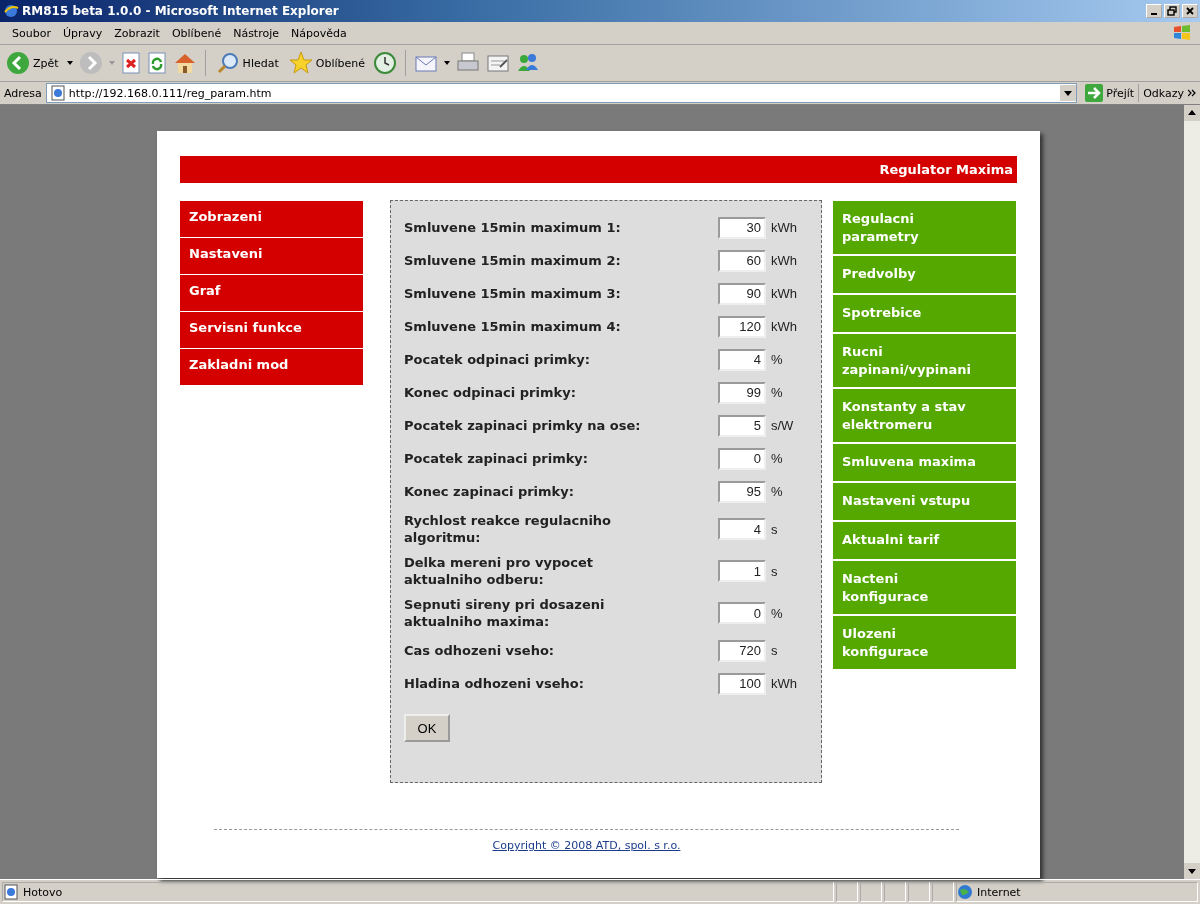  I want to click on field-label: Sepnuti sireny pri dosazeni aktualniho maxima:, so click(505, 613).